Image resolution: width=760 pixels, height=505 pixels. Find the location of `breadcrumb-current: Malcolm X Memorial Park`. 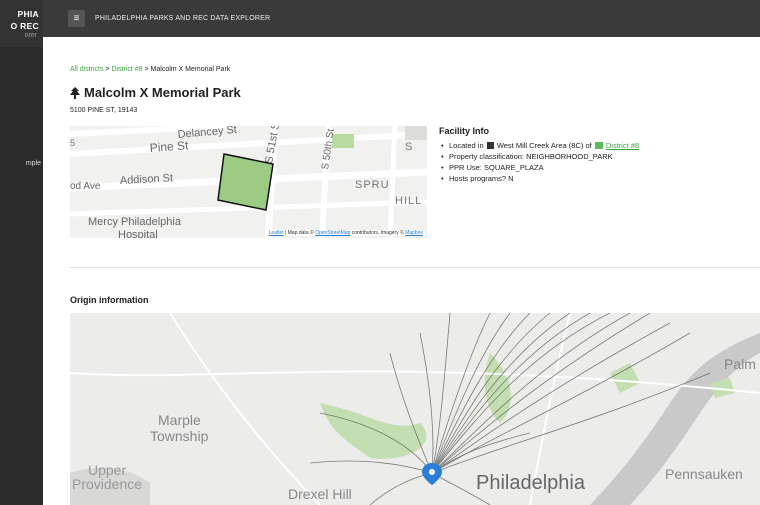

breadcrumb-current: Malcolm X Memorial Park is located at coordinates (190, 69).